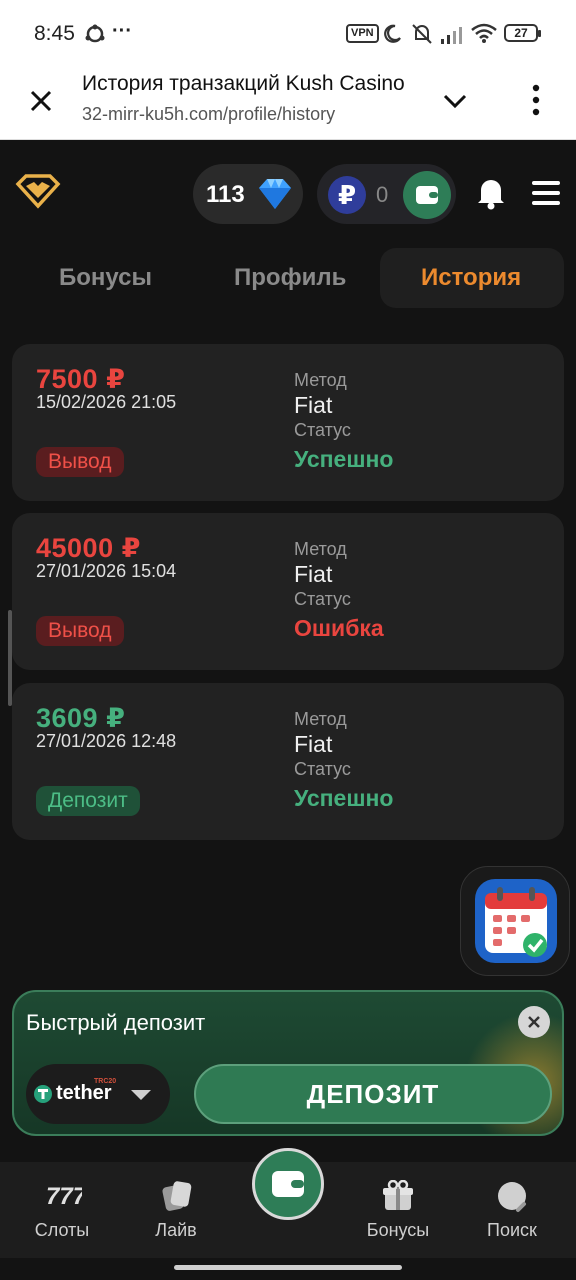 The image size is (576, 1280). Describe the element at coordinates (54, 33) in the screenshot. I see `clock: 8:45` at that location.